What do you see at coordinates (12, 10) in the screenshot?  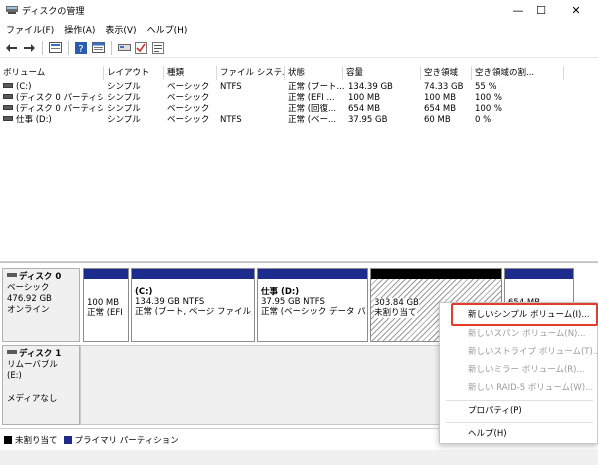 I see `disk-management-app-icon` at bounding box center [12, 10].